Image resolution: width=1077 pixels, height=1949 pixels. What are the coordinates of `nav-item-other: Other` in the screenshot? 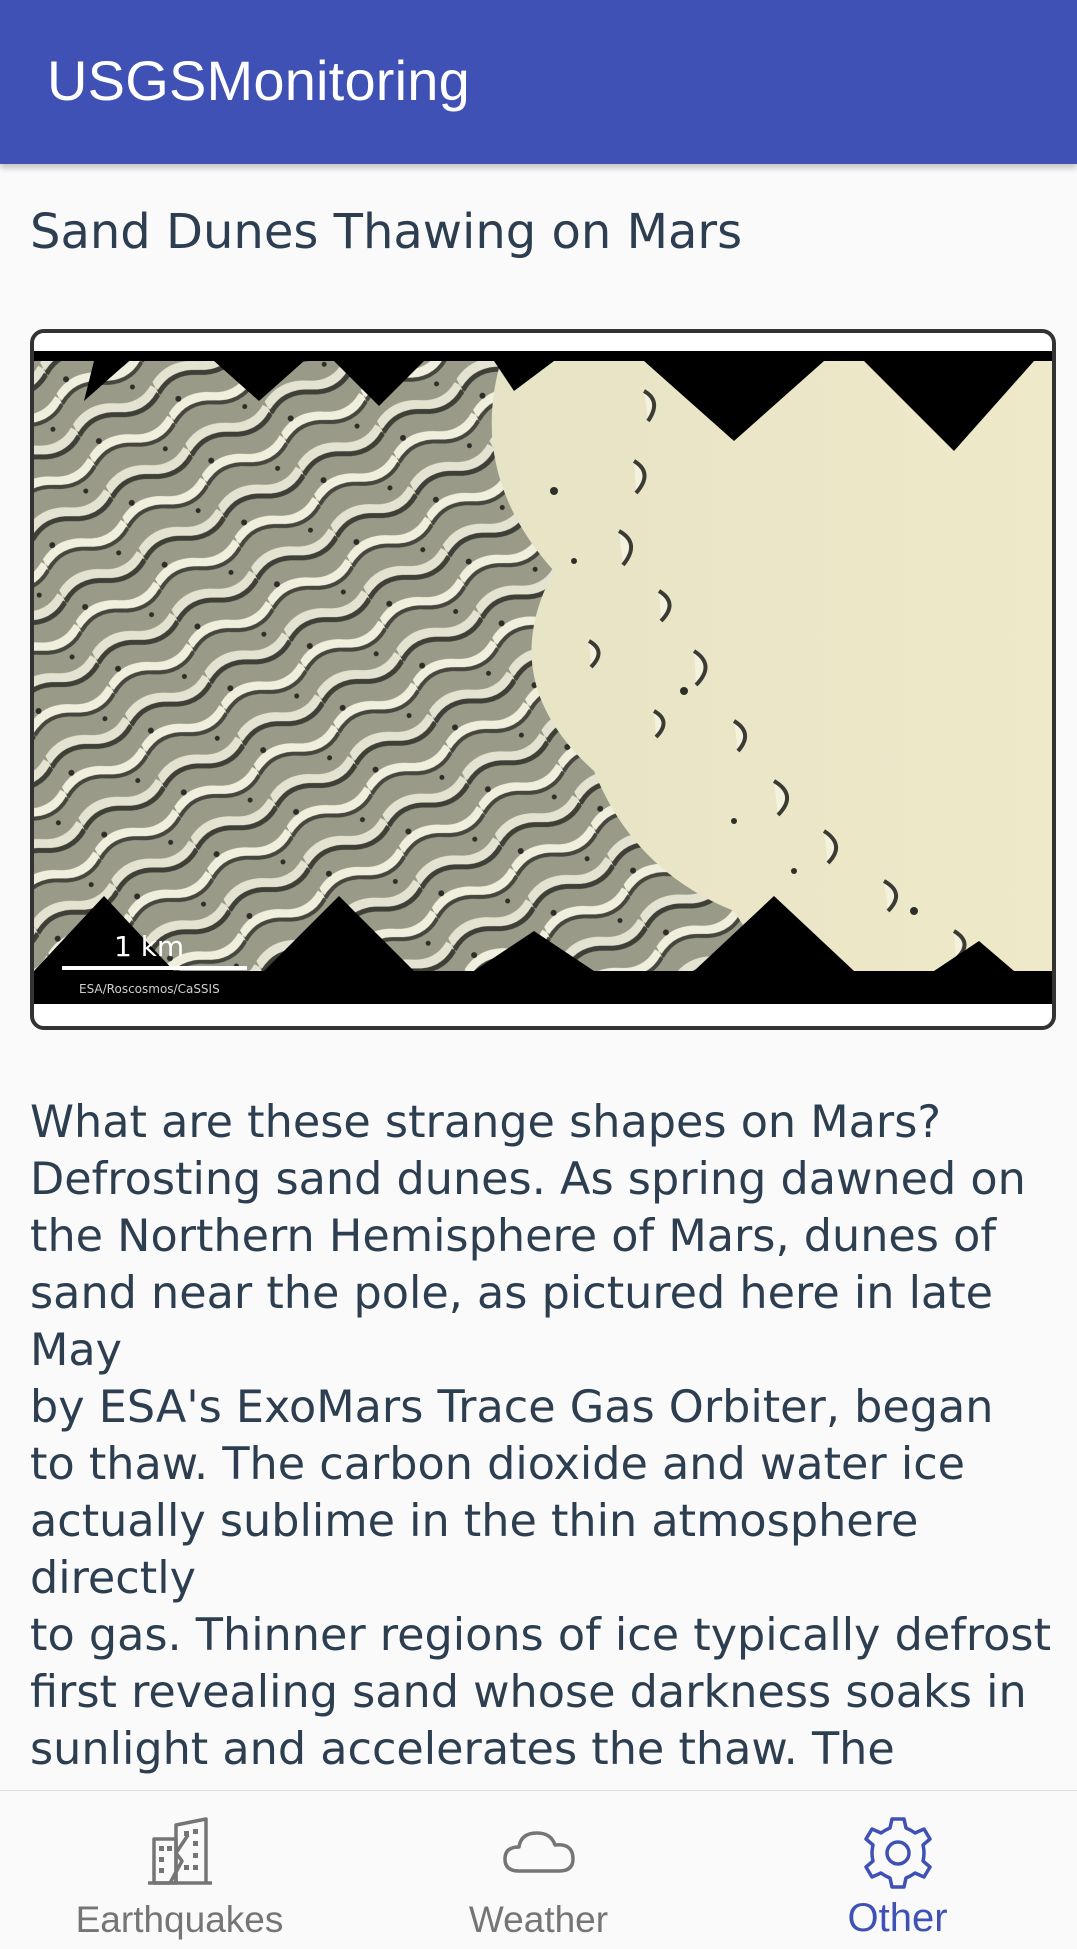 It's located at (897, 1870).